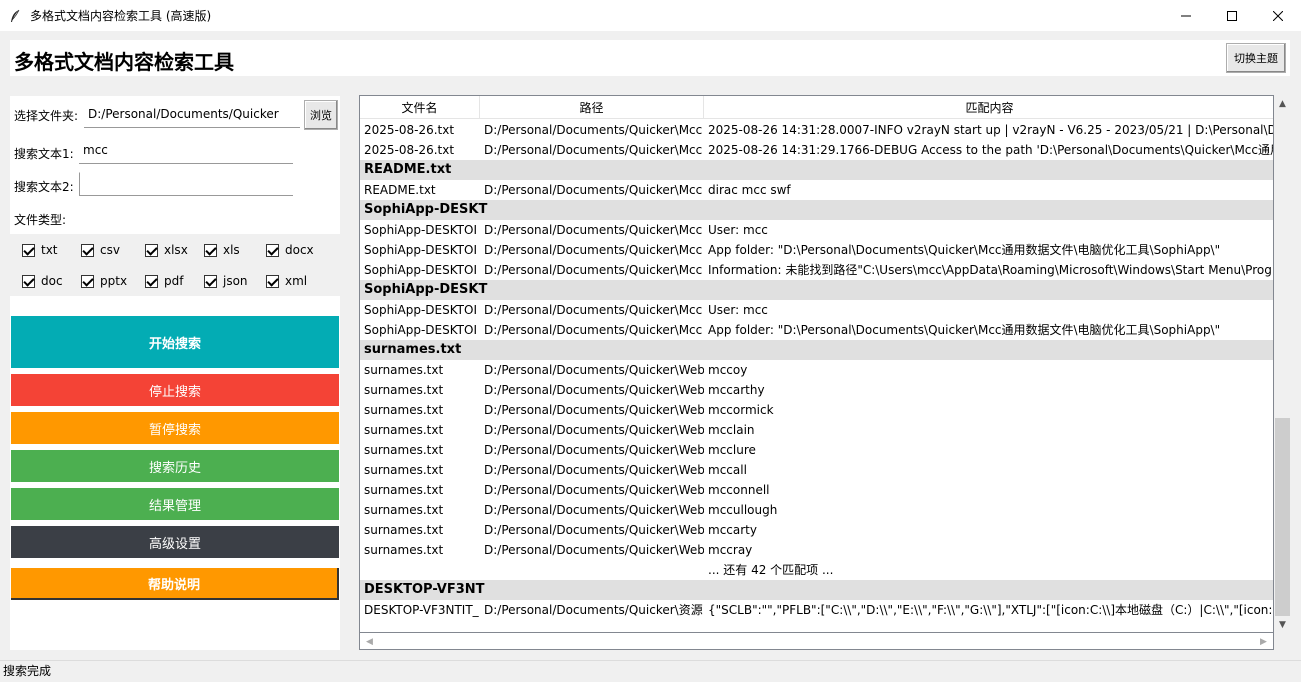  Describe the element at coordinates (44, 154) in the screenshot. I see `search-text-1-label: 搜索文本1:` at that location.